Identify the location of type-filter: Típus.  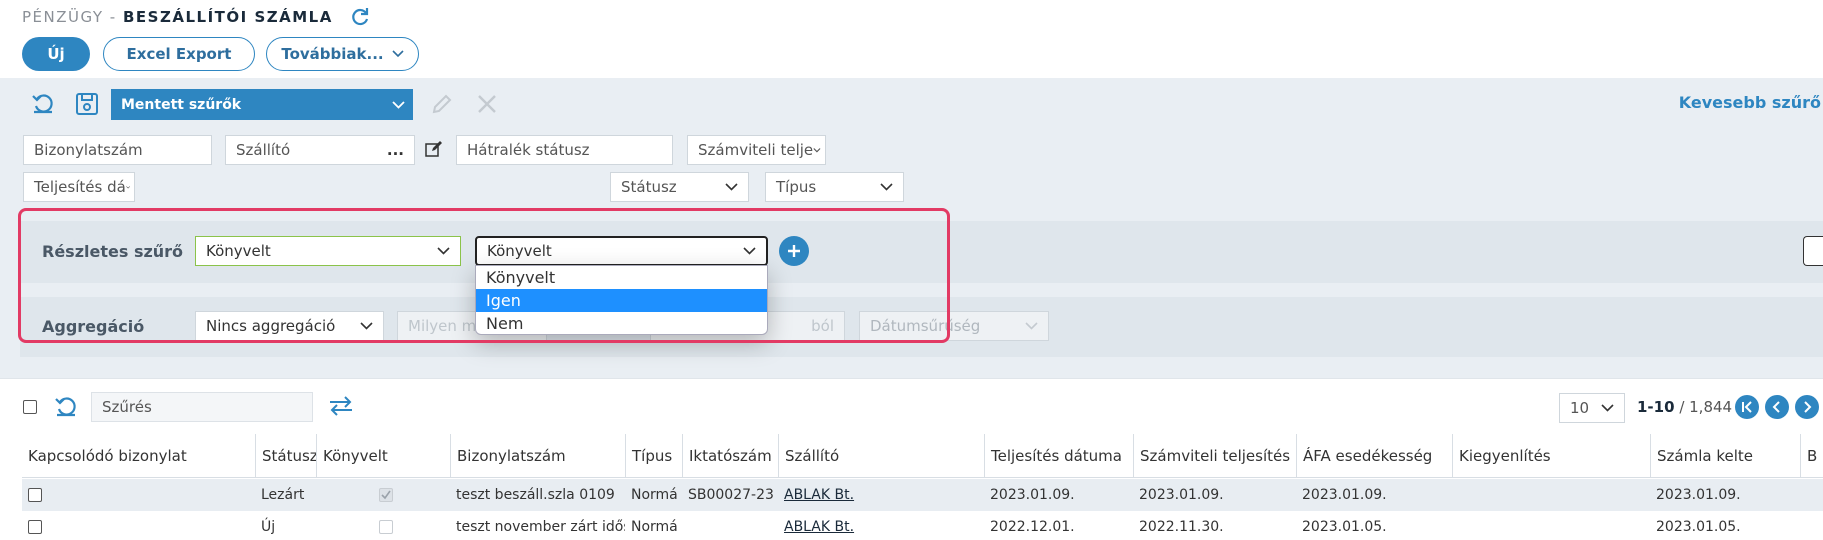
(834, 187).